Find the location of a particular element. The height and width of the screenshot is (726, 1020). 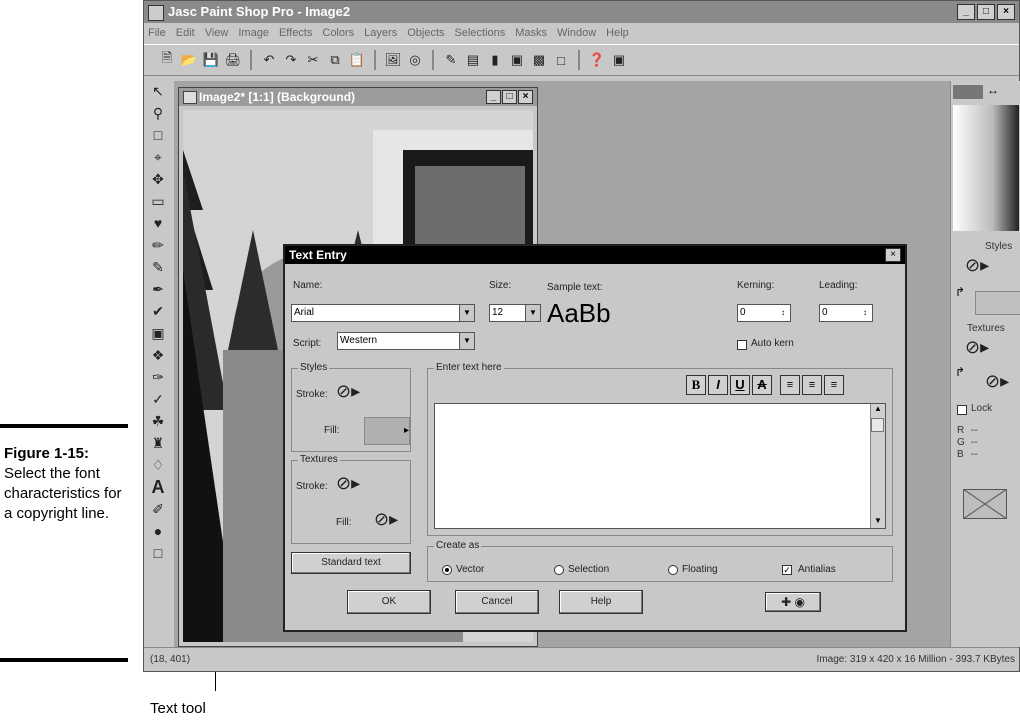

swap-styles-icon: ↱ is located at coordinates (960, 292).